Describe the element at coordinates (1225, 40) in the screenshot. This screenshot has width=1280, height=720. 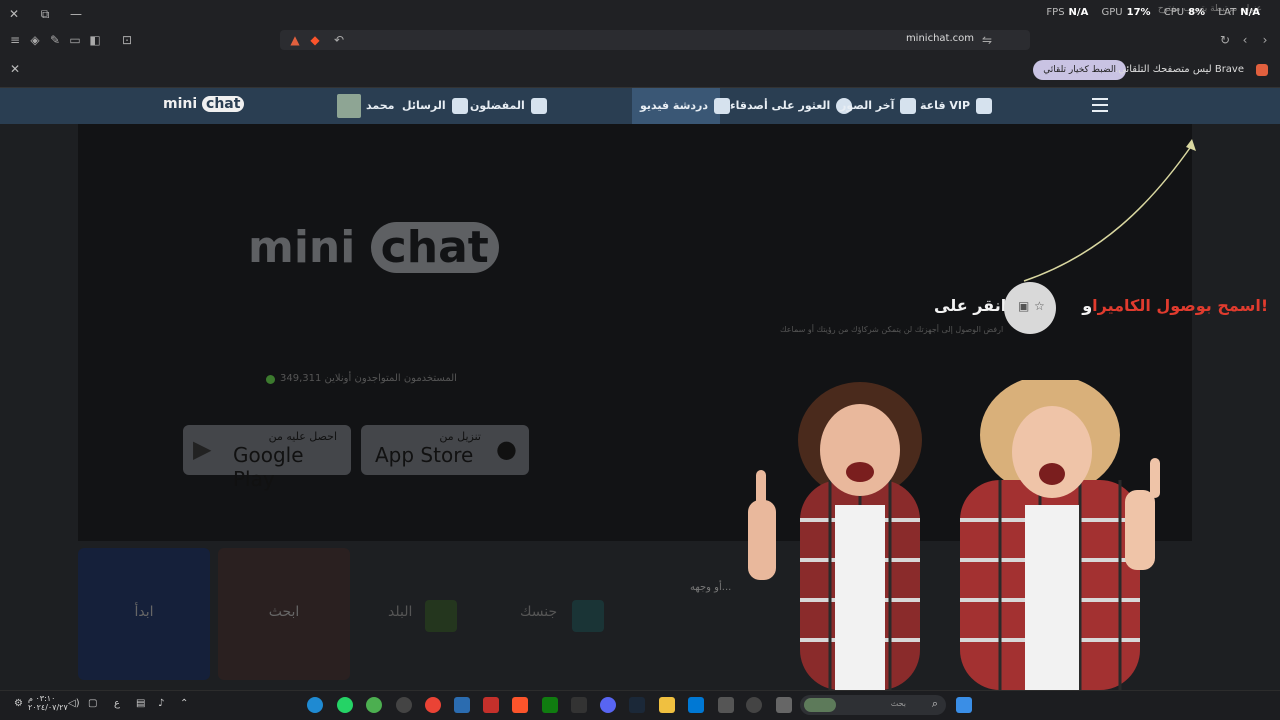
I see `reload-icon: ↻` at that location.